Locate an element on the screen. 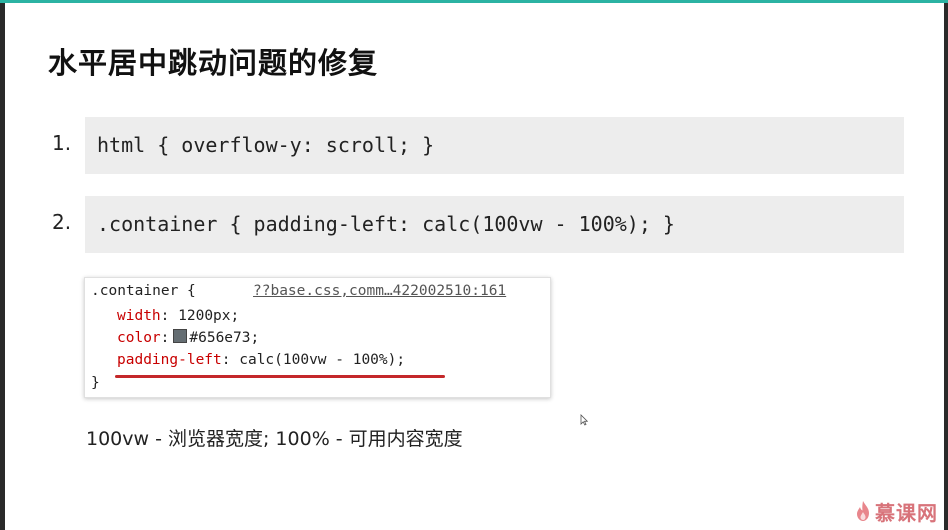  css-close-brace: } is located at coordinates (95, 383).